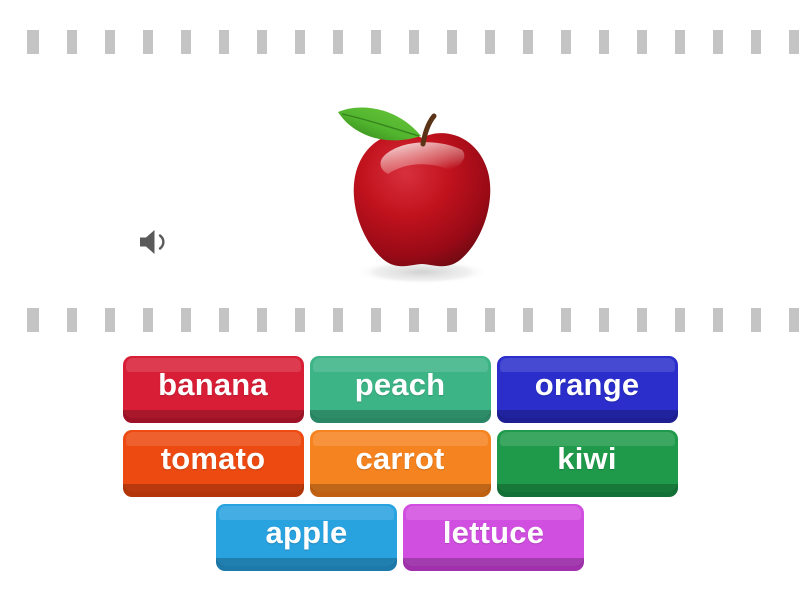  I want to click on answer-tile-kiwi: kiwi, so click(587, 461).